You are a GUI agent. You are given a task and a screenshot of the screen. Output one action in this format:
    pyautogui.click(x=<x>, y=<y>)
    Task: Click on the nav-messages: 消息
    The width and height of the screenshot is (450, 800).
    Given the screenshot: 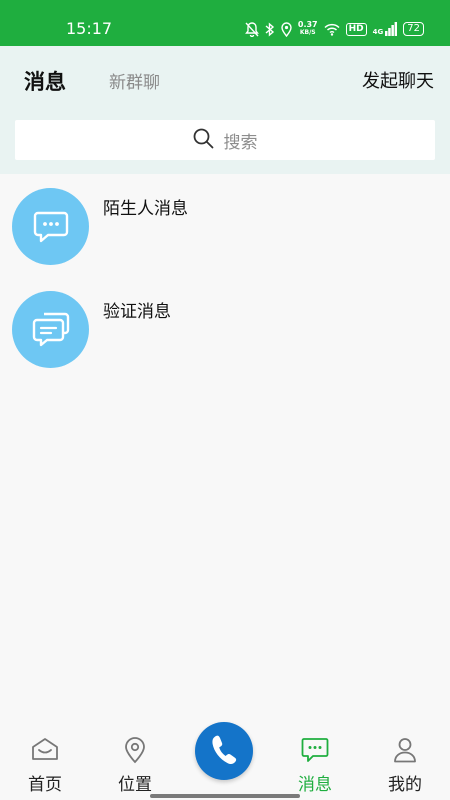 What is the action you would take?
    pyautogui.click(x=315, y=760)
    